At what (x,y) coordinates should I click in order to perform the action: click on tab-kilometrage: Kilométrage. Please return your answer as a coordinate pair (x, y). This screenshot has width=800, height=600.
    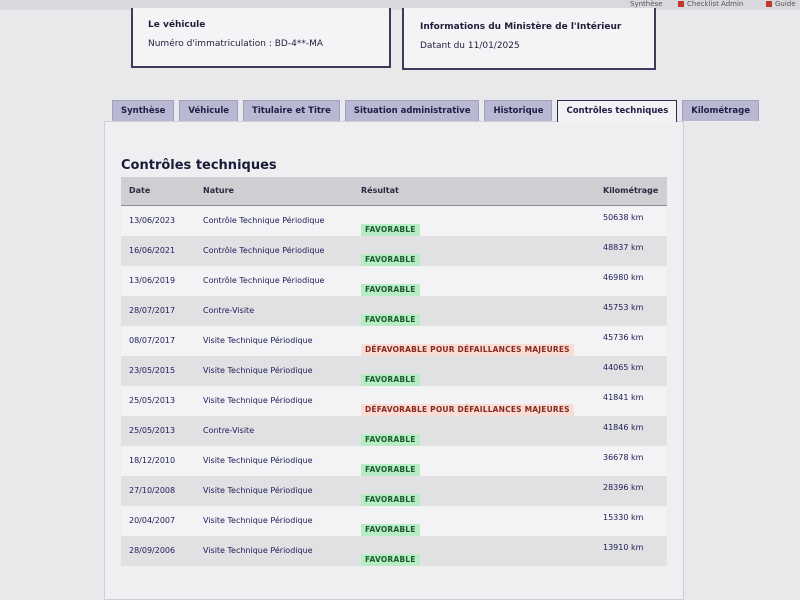
    Looking at the image, I should click on (720, 110).